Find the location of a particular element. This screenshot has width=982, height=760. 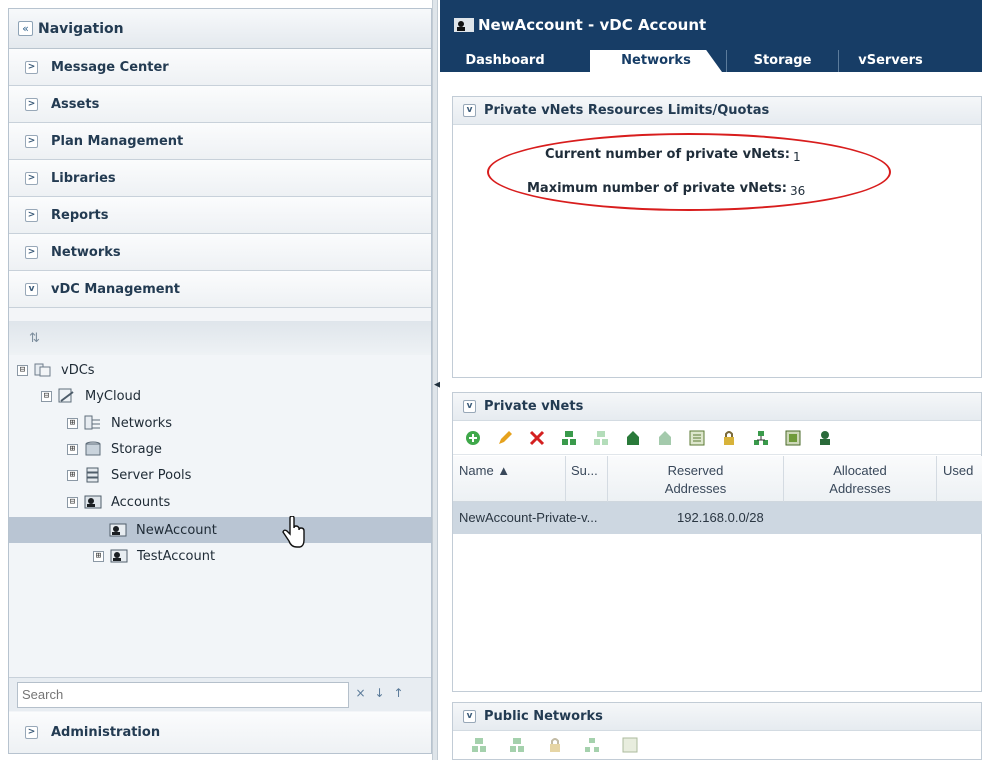

accordion-reports: > Reports is located at coordinates (220, 215).